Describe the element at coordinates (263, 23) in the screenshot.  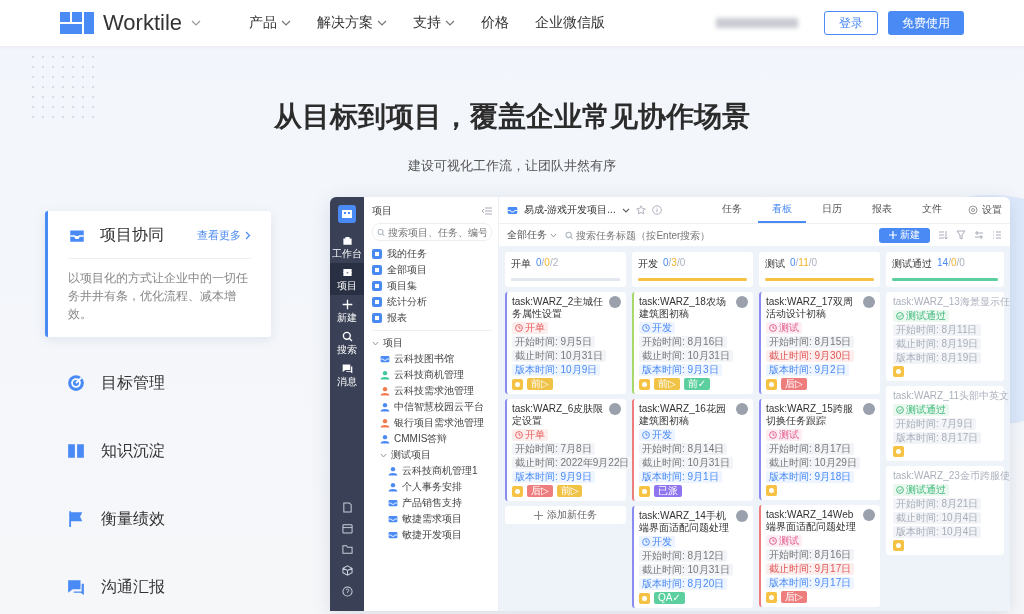
I see `nav-link: 产品` at that location.